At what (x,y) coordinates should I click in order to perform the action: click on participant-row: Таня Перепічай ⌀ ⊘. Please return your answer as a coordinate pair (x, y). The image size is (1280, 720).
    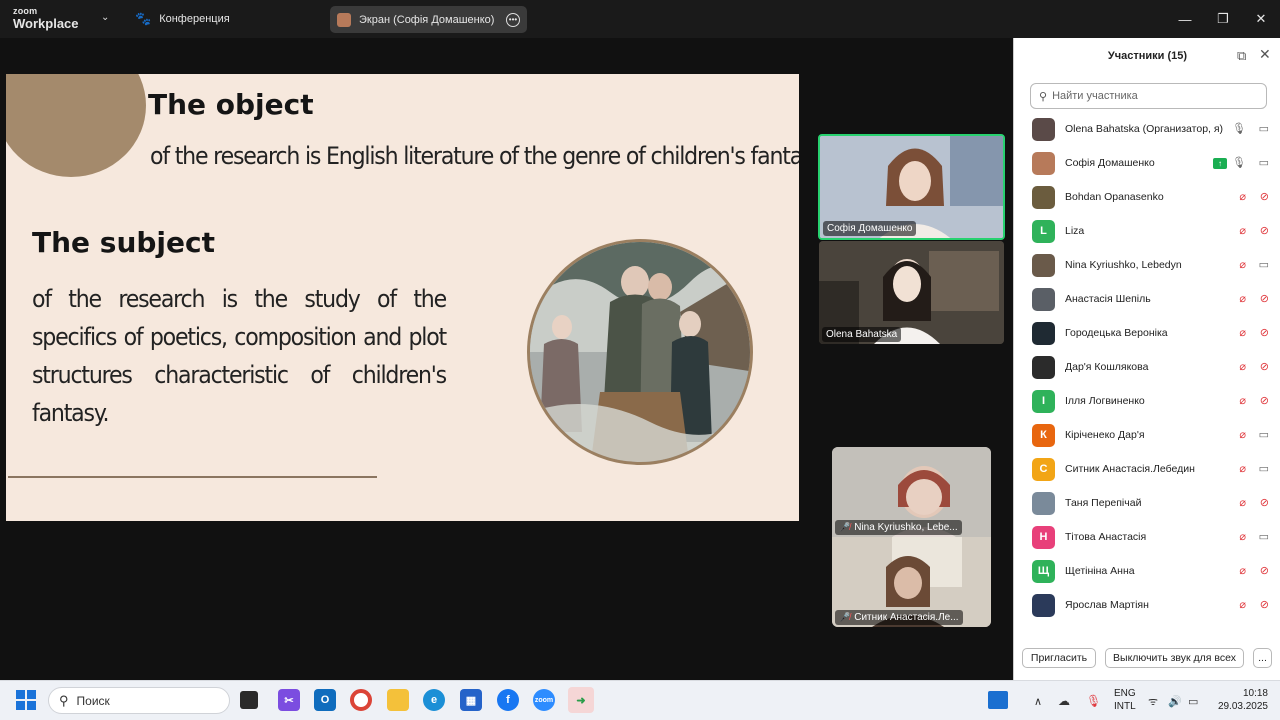
    Looking at the image, I should click on (1147, 503).